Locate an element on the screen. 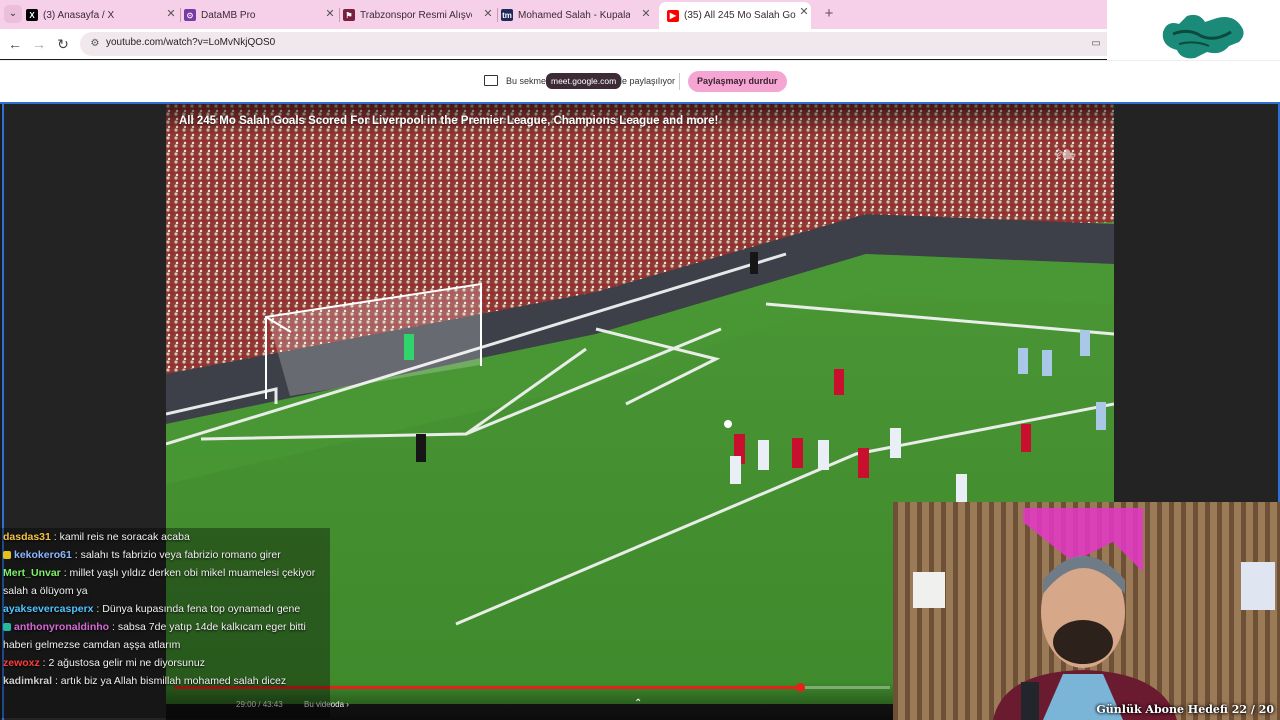  transfermarkt-icon: tm is located at coordinates (507, 15).